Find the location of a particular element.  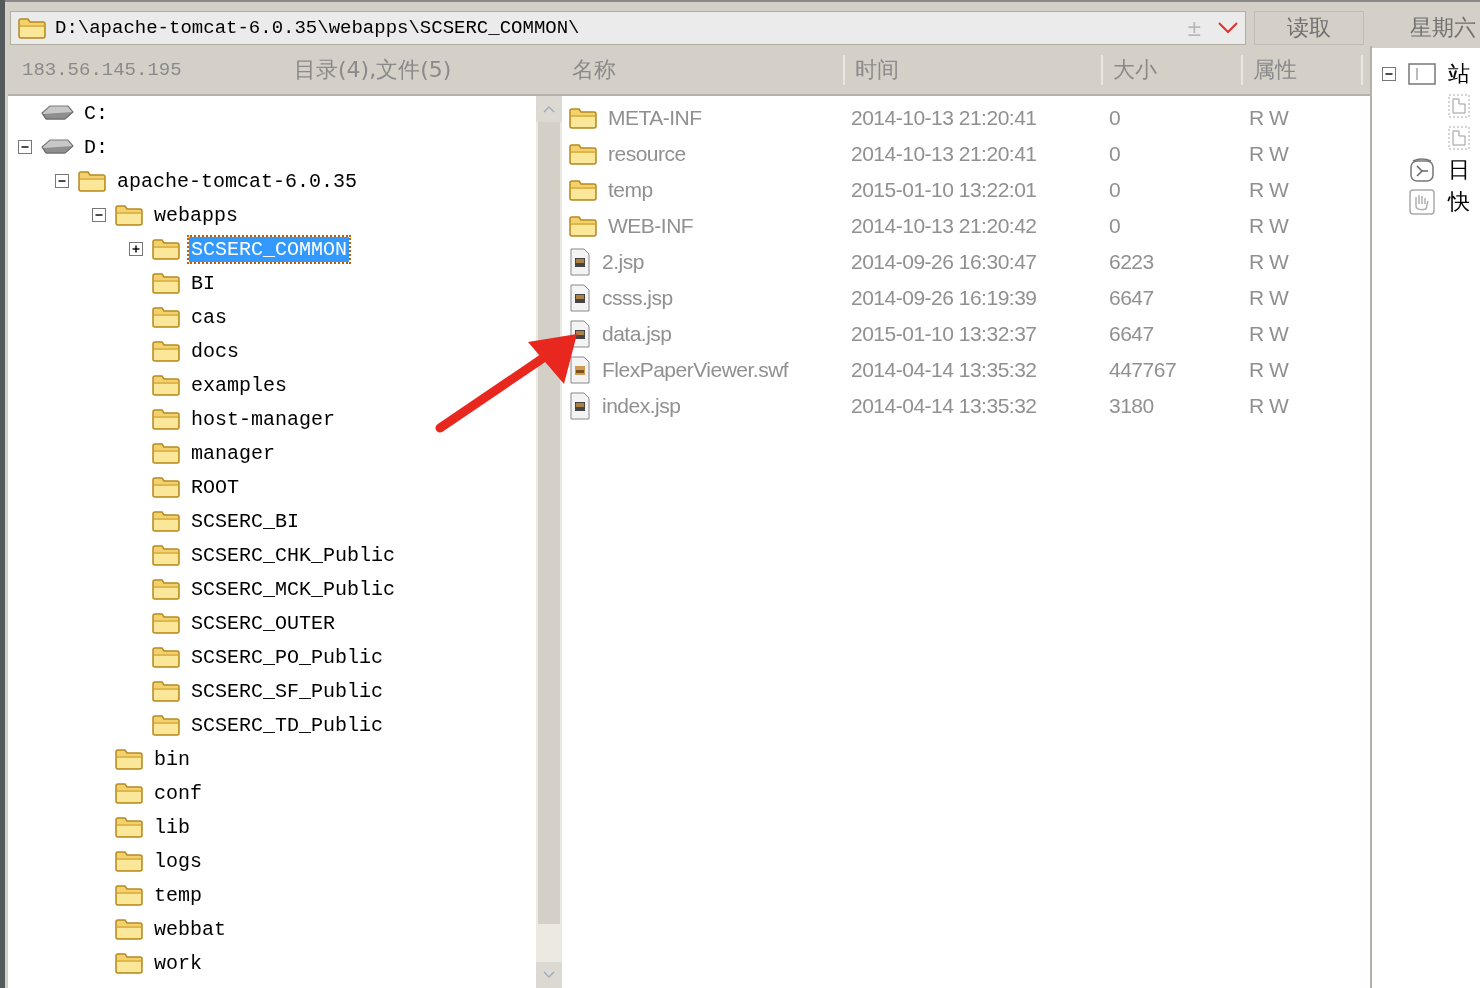

expand-toggle is located at coordinates (136, 249).